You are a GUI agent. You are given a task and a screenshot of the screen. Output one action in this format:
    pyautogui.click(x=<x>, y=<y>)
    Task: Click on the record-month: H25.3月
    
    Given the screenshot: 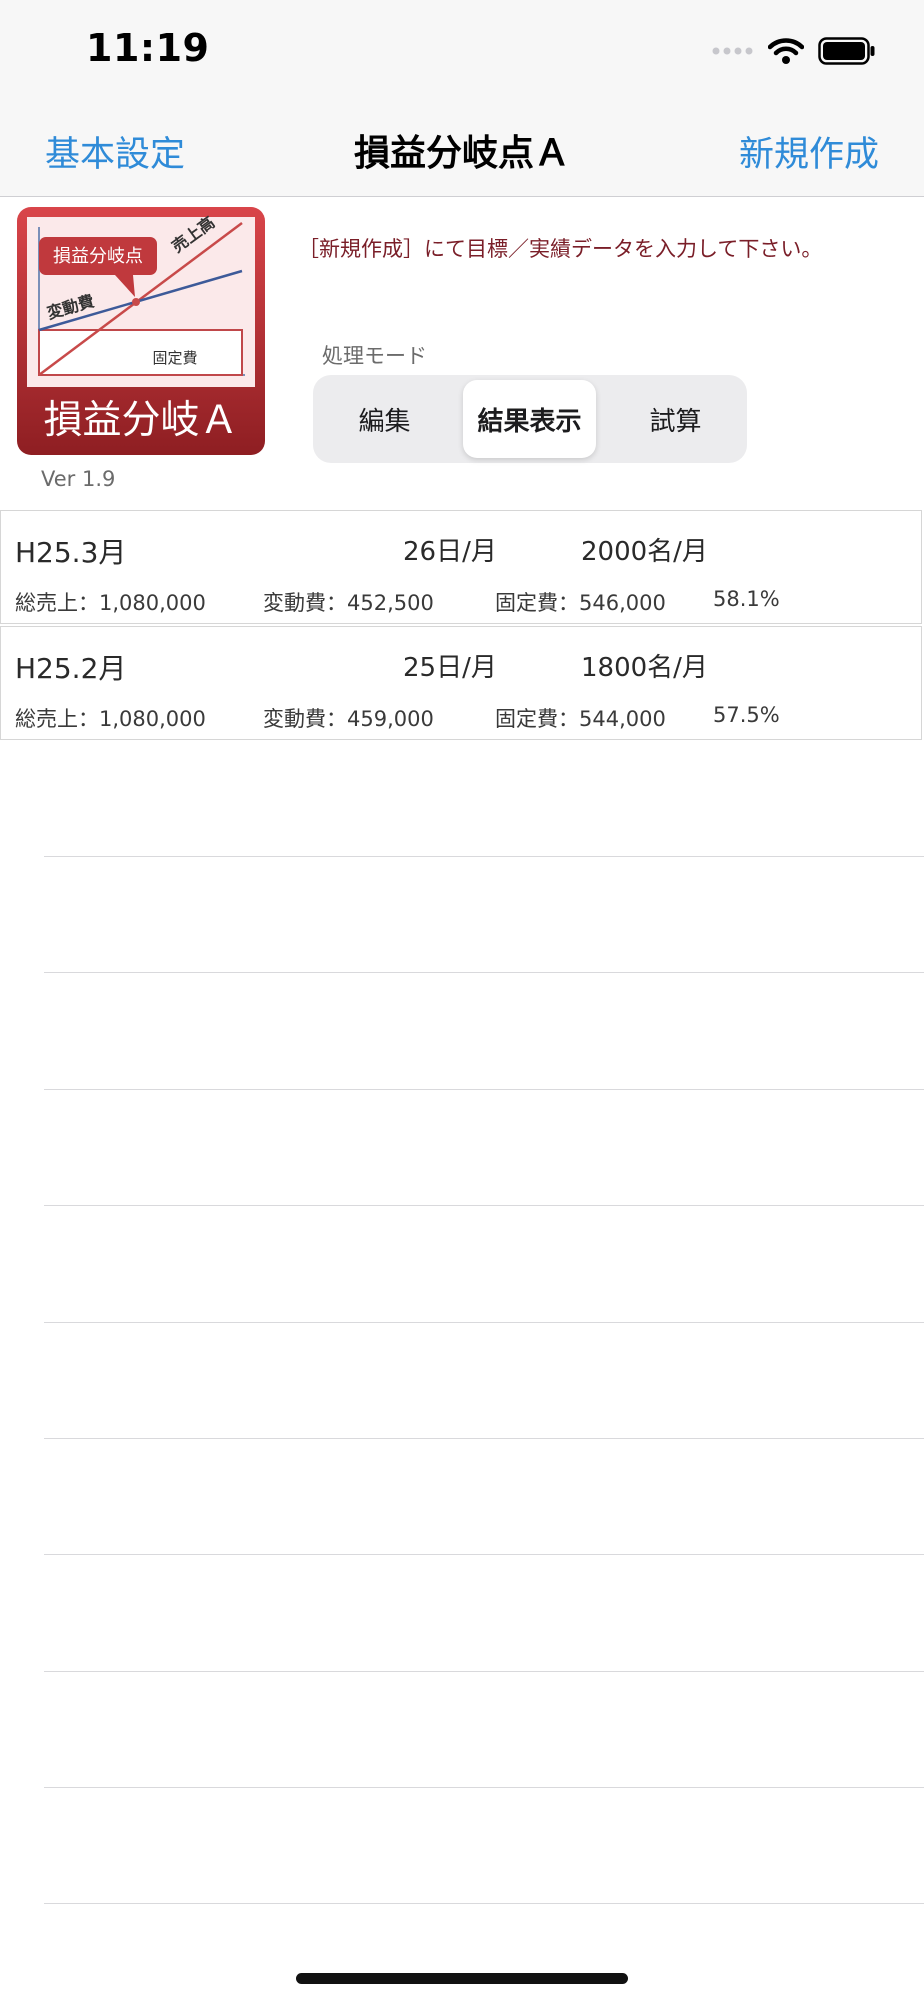 What is the action you would take?
    pyautogui.click(x=71, y=552)
    